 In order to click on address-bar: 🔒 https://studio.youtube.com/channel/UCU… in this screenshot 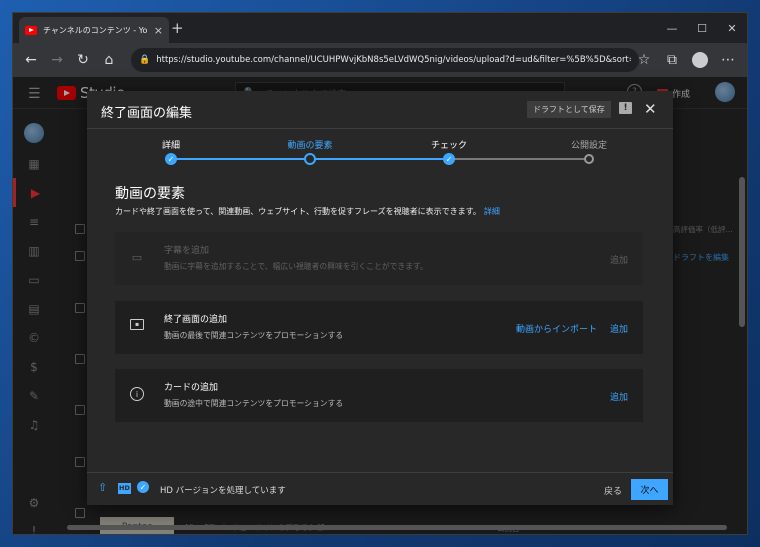, I will do `click(385, 60)`.